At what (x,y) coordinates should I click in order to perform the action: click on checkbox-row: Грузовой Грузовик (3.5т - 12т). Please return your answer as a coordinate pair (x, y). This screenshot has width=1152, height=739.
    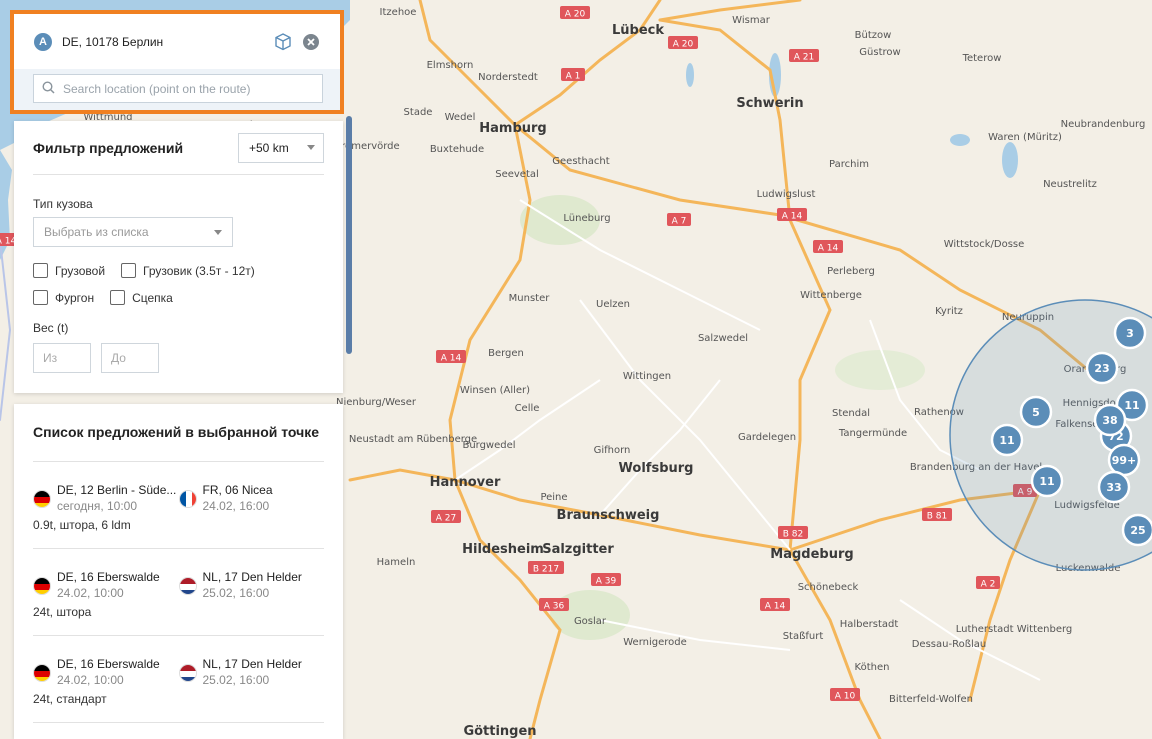
    Looking at the image, I should click on (178, 270).